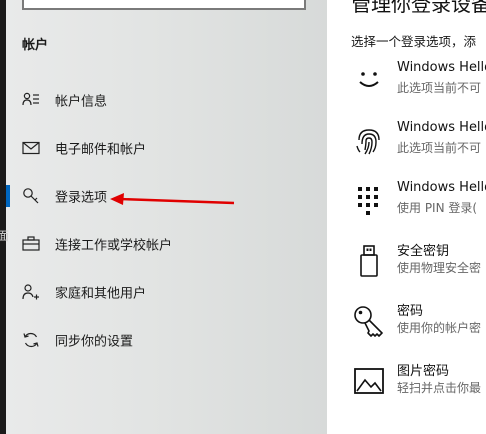  Describe the element at coordinates (164, 5) in the screenshot. I see `search-input` at that location.